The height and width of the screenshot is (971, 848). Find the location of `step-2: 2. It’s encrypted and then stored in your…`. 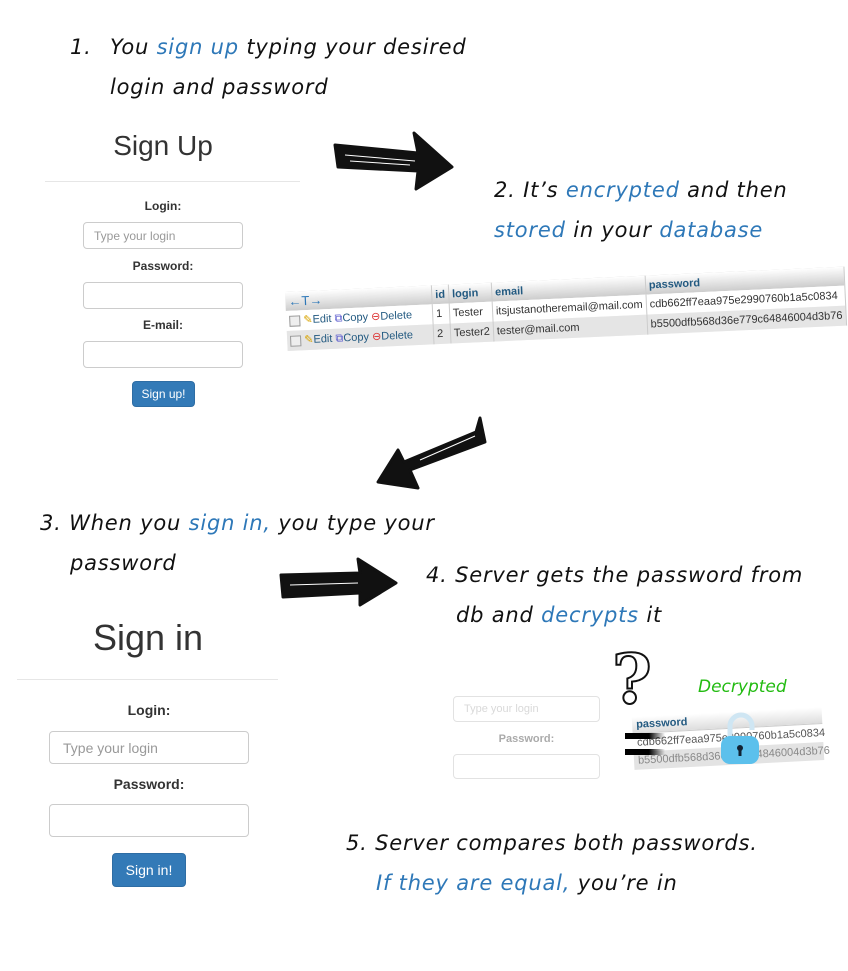

step-2: 2. It’s encrypted and then stored in your… is located at coordinates (641, 210).